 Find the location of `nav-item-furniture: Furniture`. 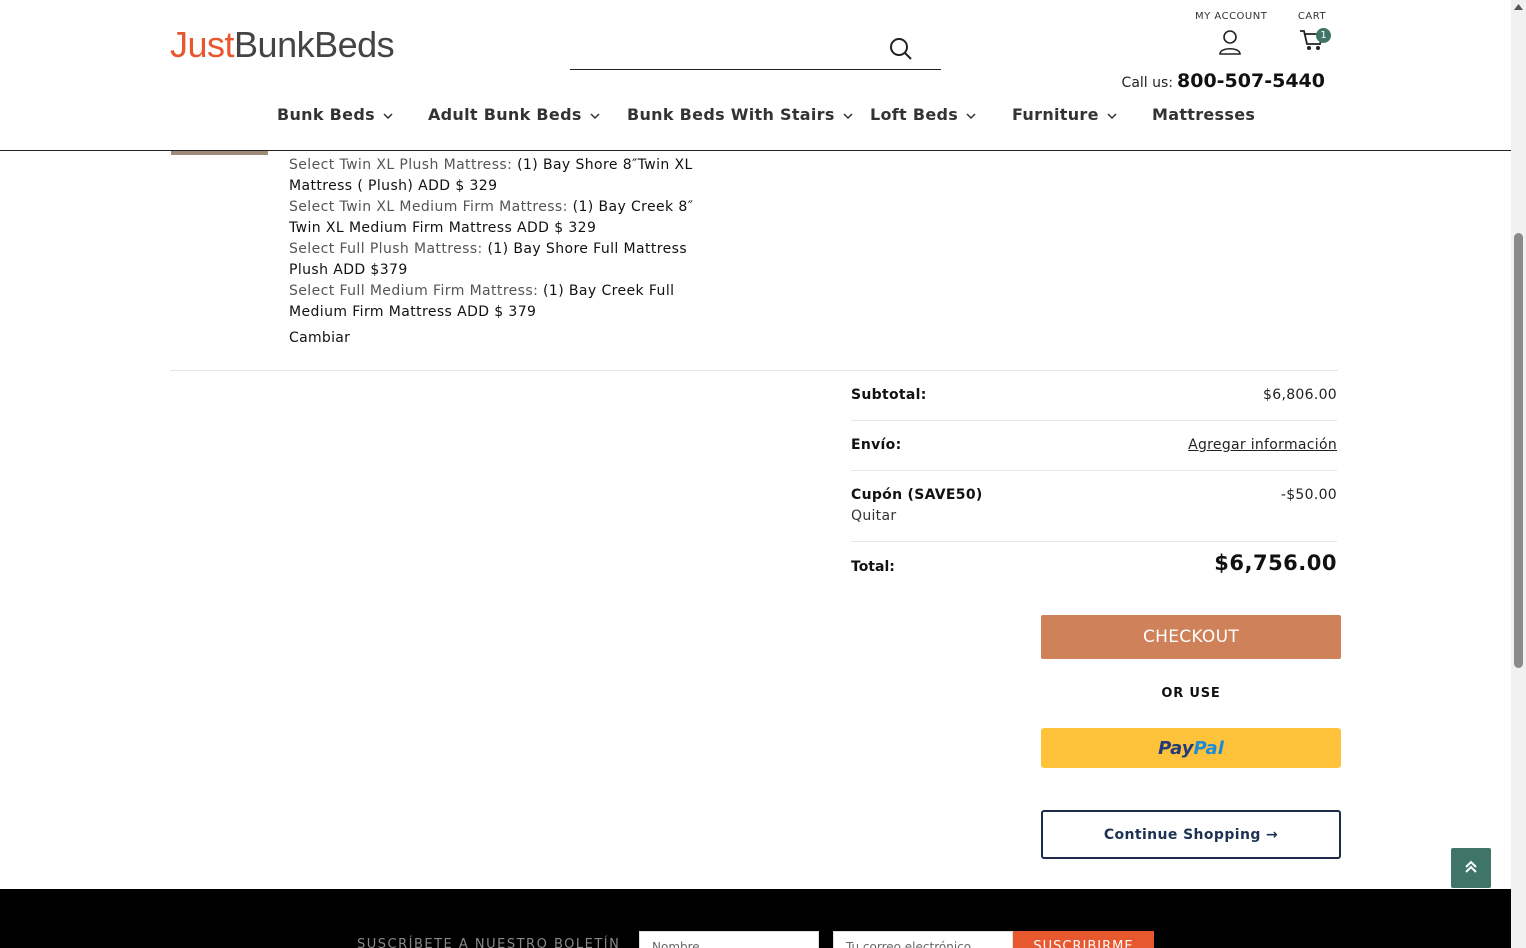

nav-item-furniture: Furniture is located at coordinates (1064, 114).